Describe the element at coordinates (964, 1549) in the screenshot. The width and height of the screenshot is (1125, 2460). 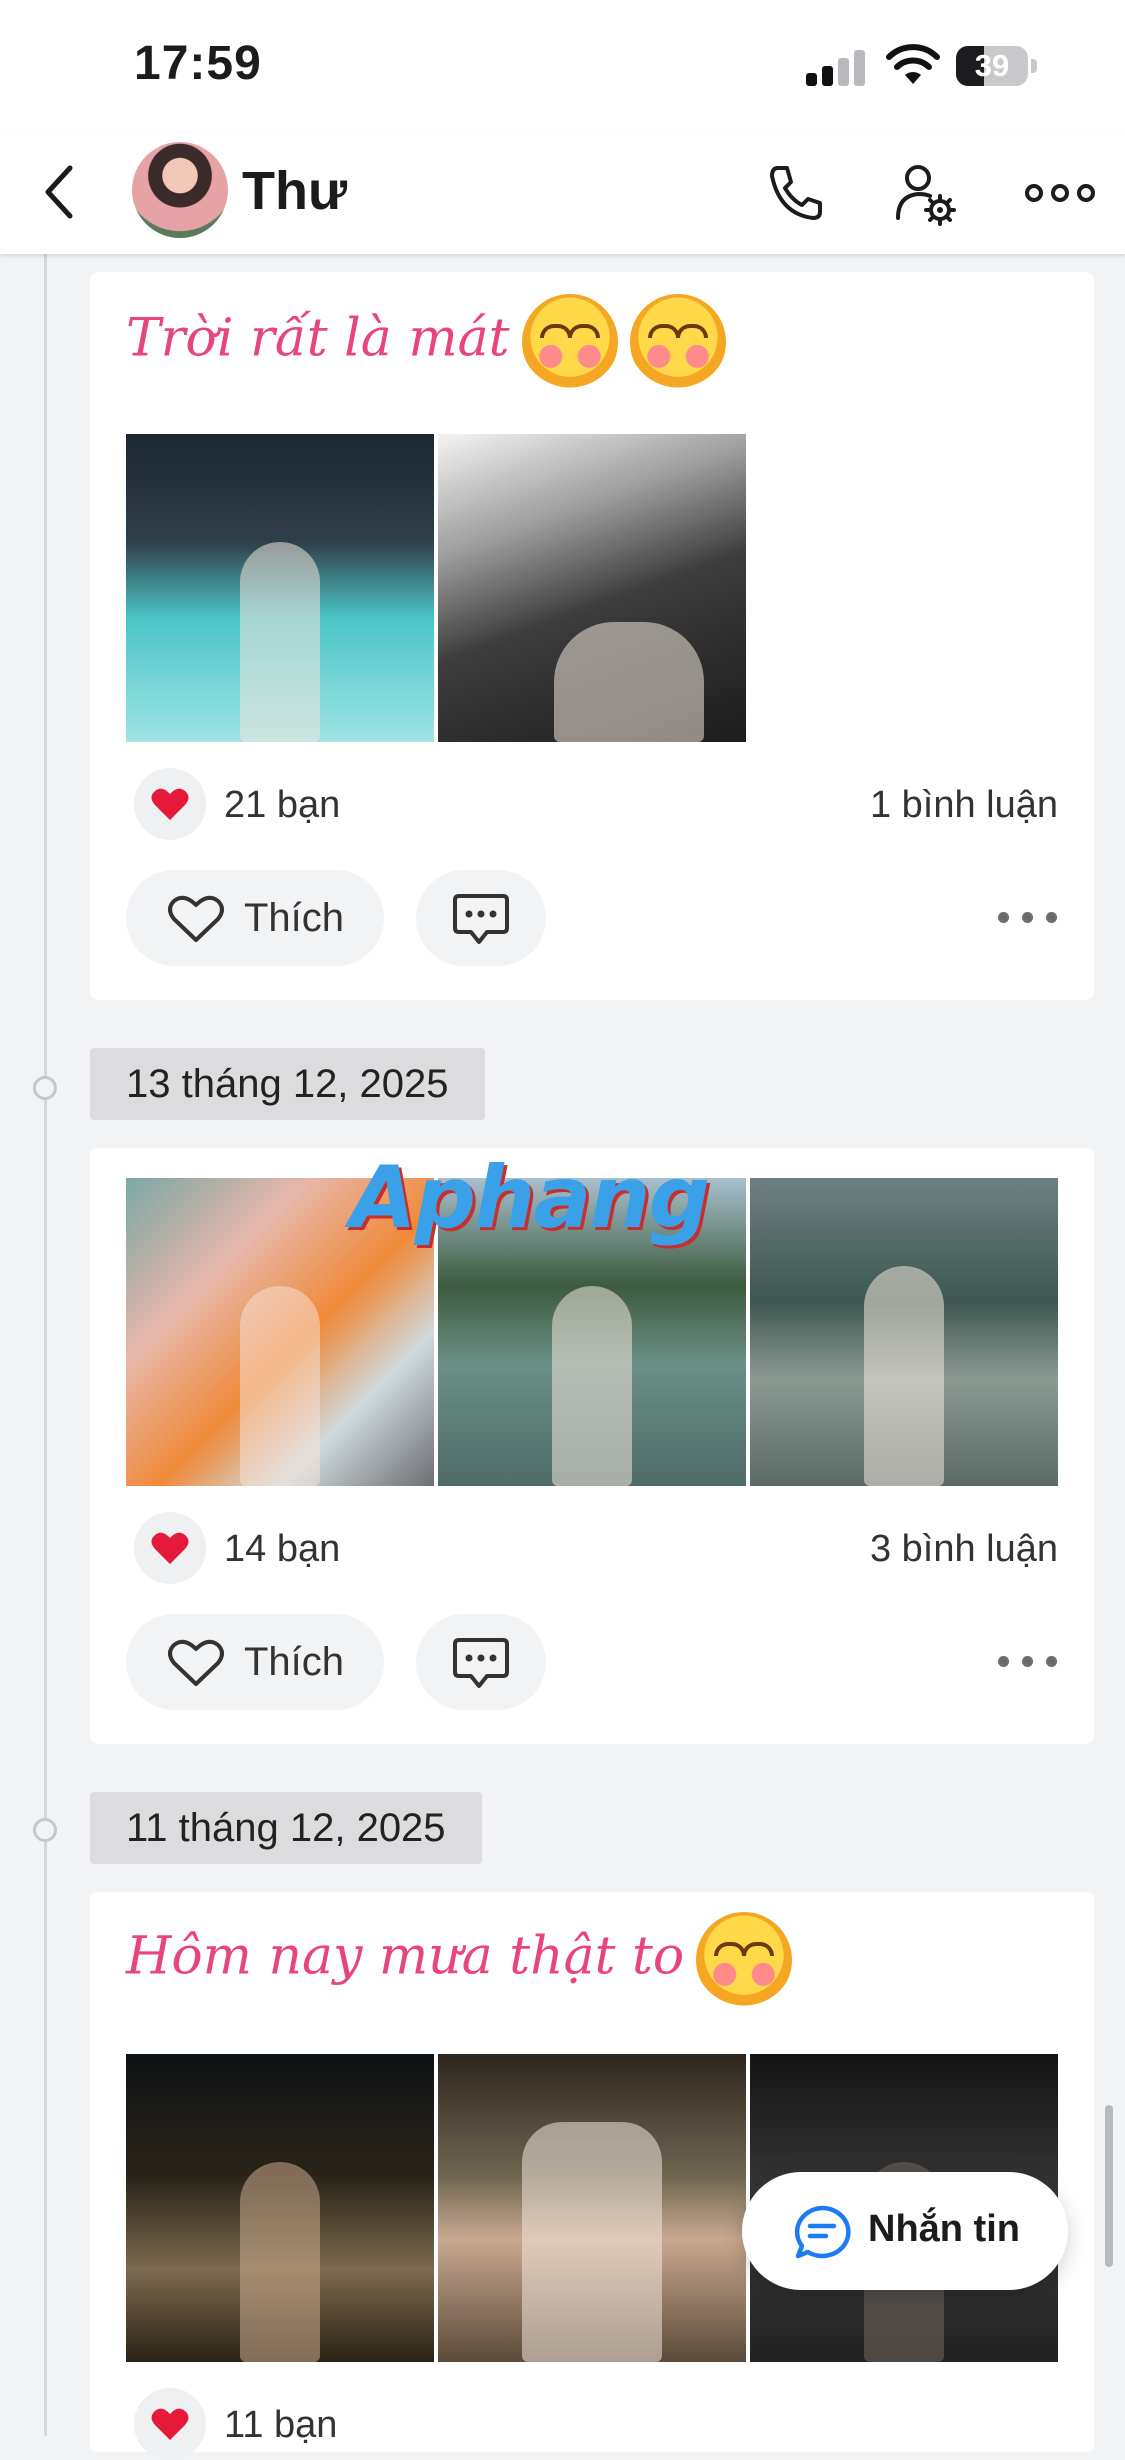
I see `comment-count: 3 bình luận` at that location.